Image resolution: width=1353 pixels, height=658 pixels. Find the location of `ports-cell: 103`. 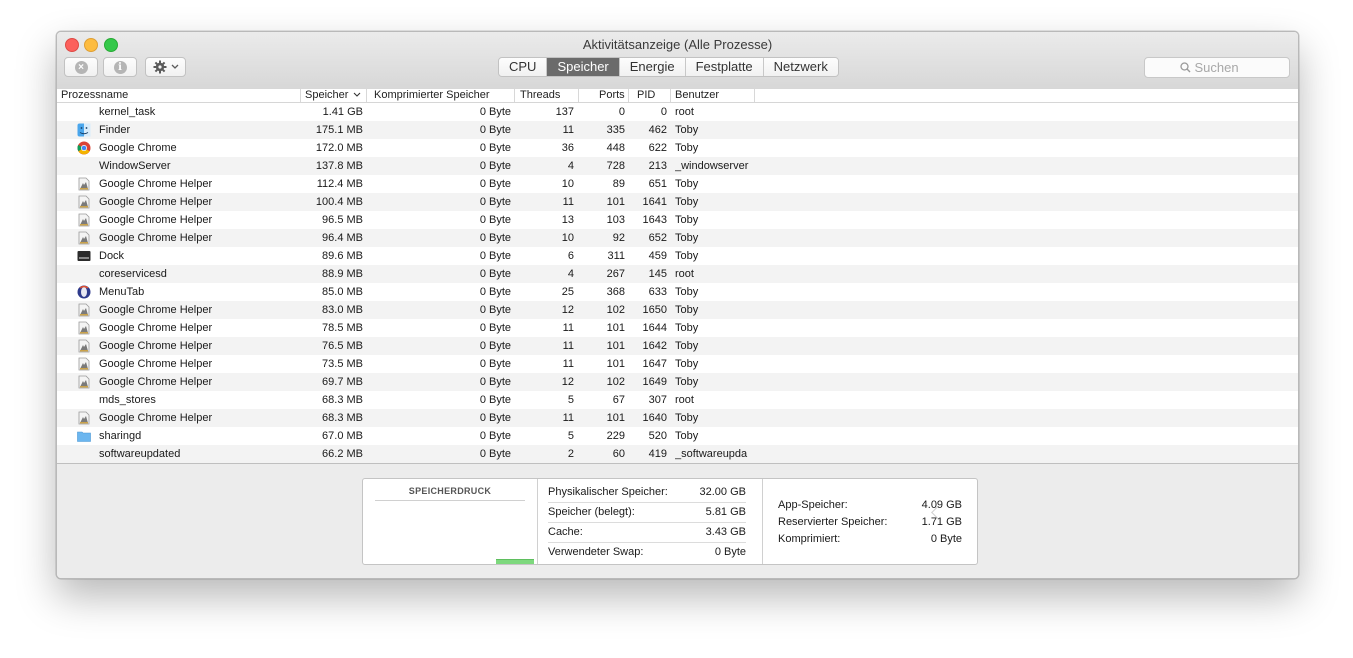

ports-cell: 103 is located at coordinates (615, 220).